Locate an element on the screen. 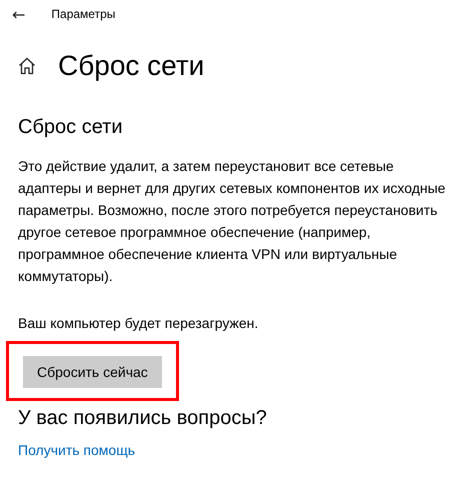 The width and height of the screenshot is (457, 488). notice-text: Ваш компьютер будет перезагружен. is located at coordinates (138, 323).